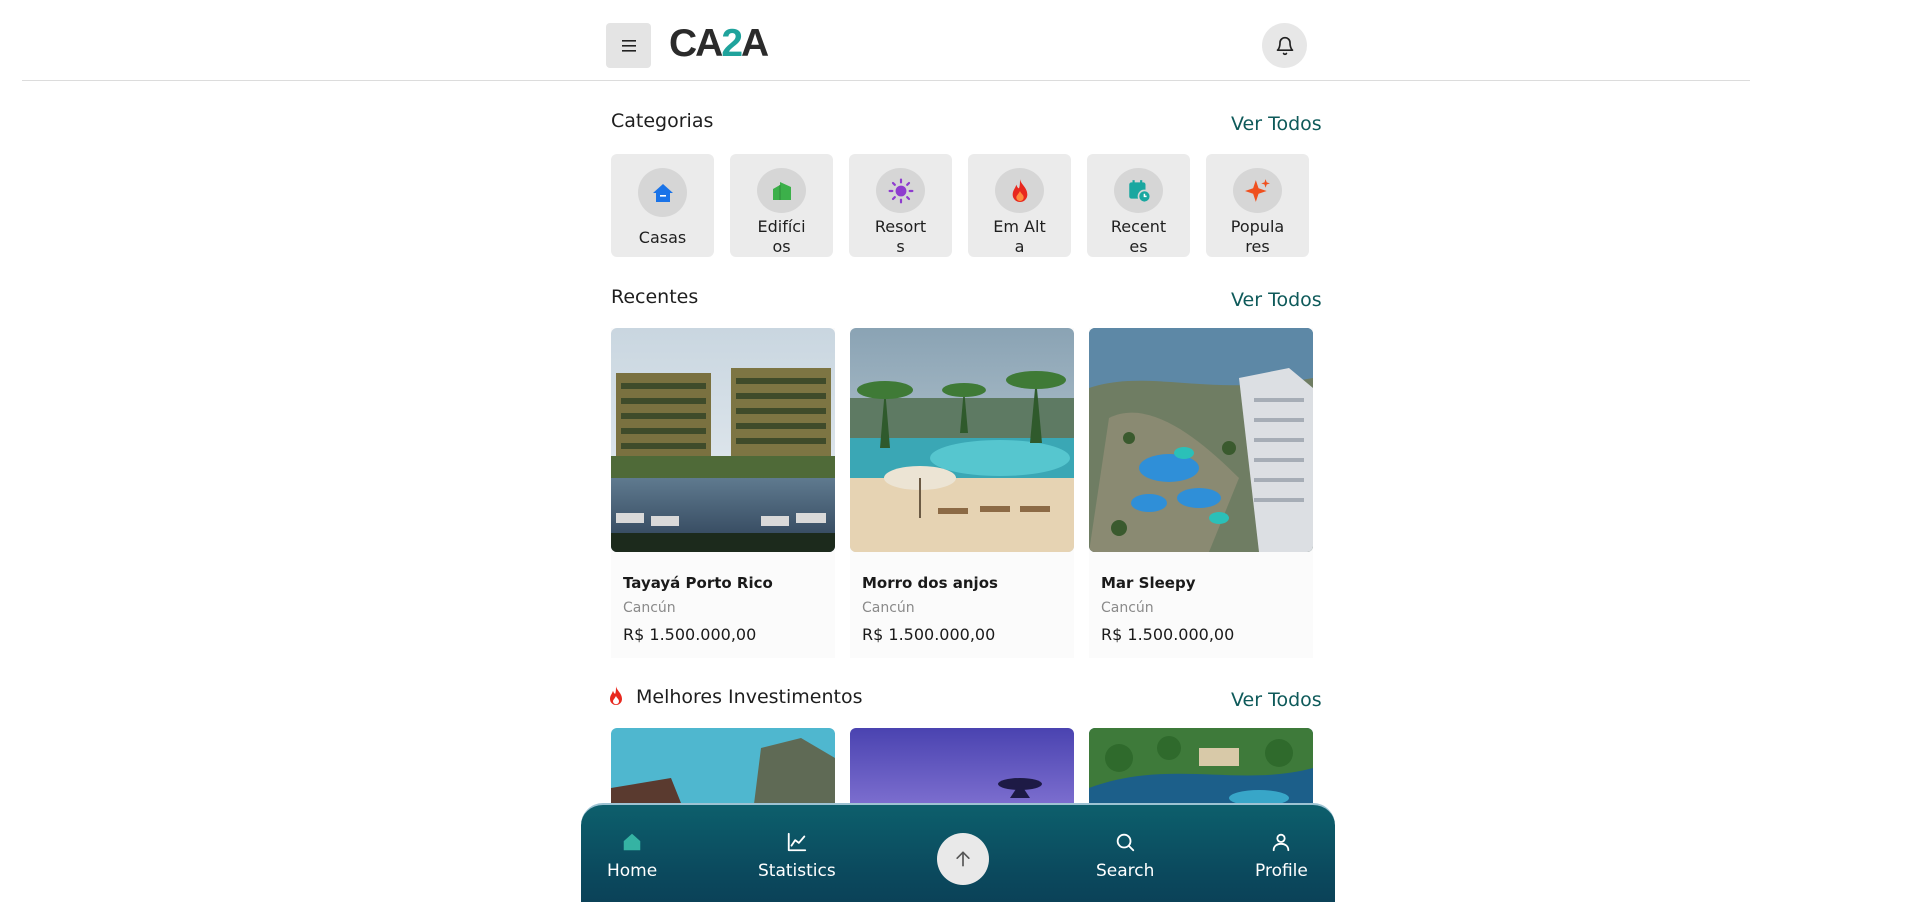 The height and width of the screenshot is (902, 1910). I want to click on category-resorts: Resorts, so click(900, 205).